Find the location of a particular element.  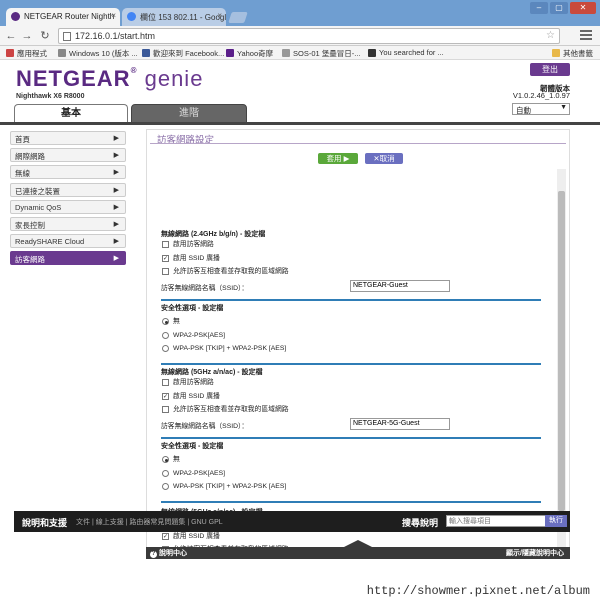

google-favicon-icon is located at coordinates (131, 16).